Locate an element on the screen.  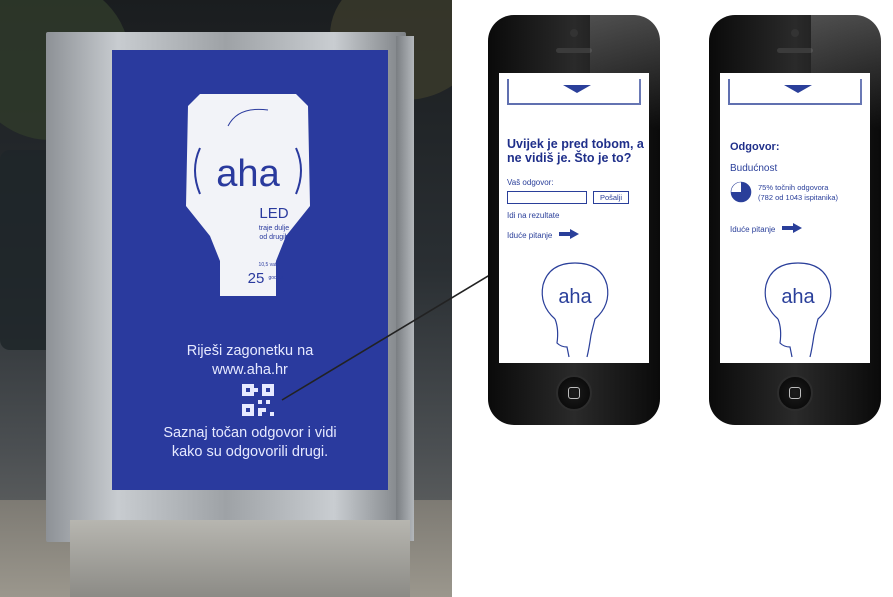
answer-label: Vaš odgovor: is located at coordinates (530, 182).